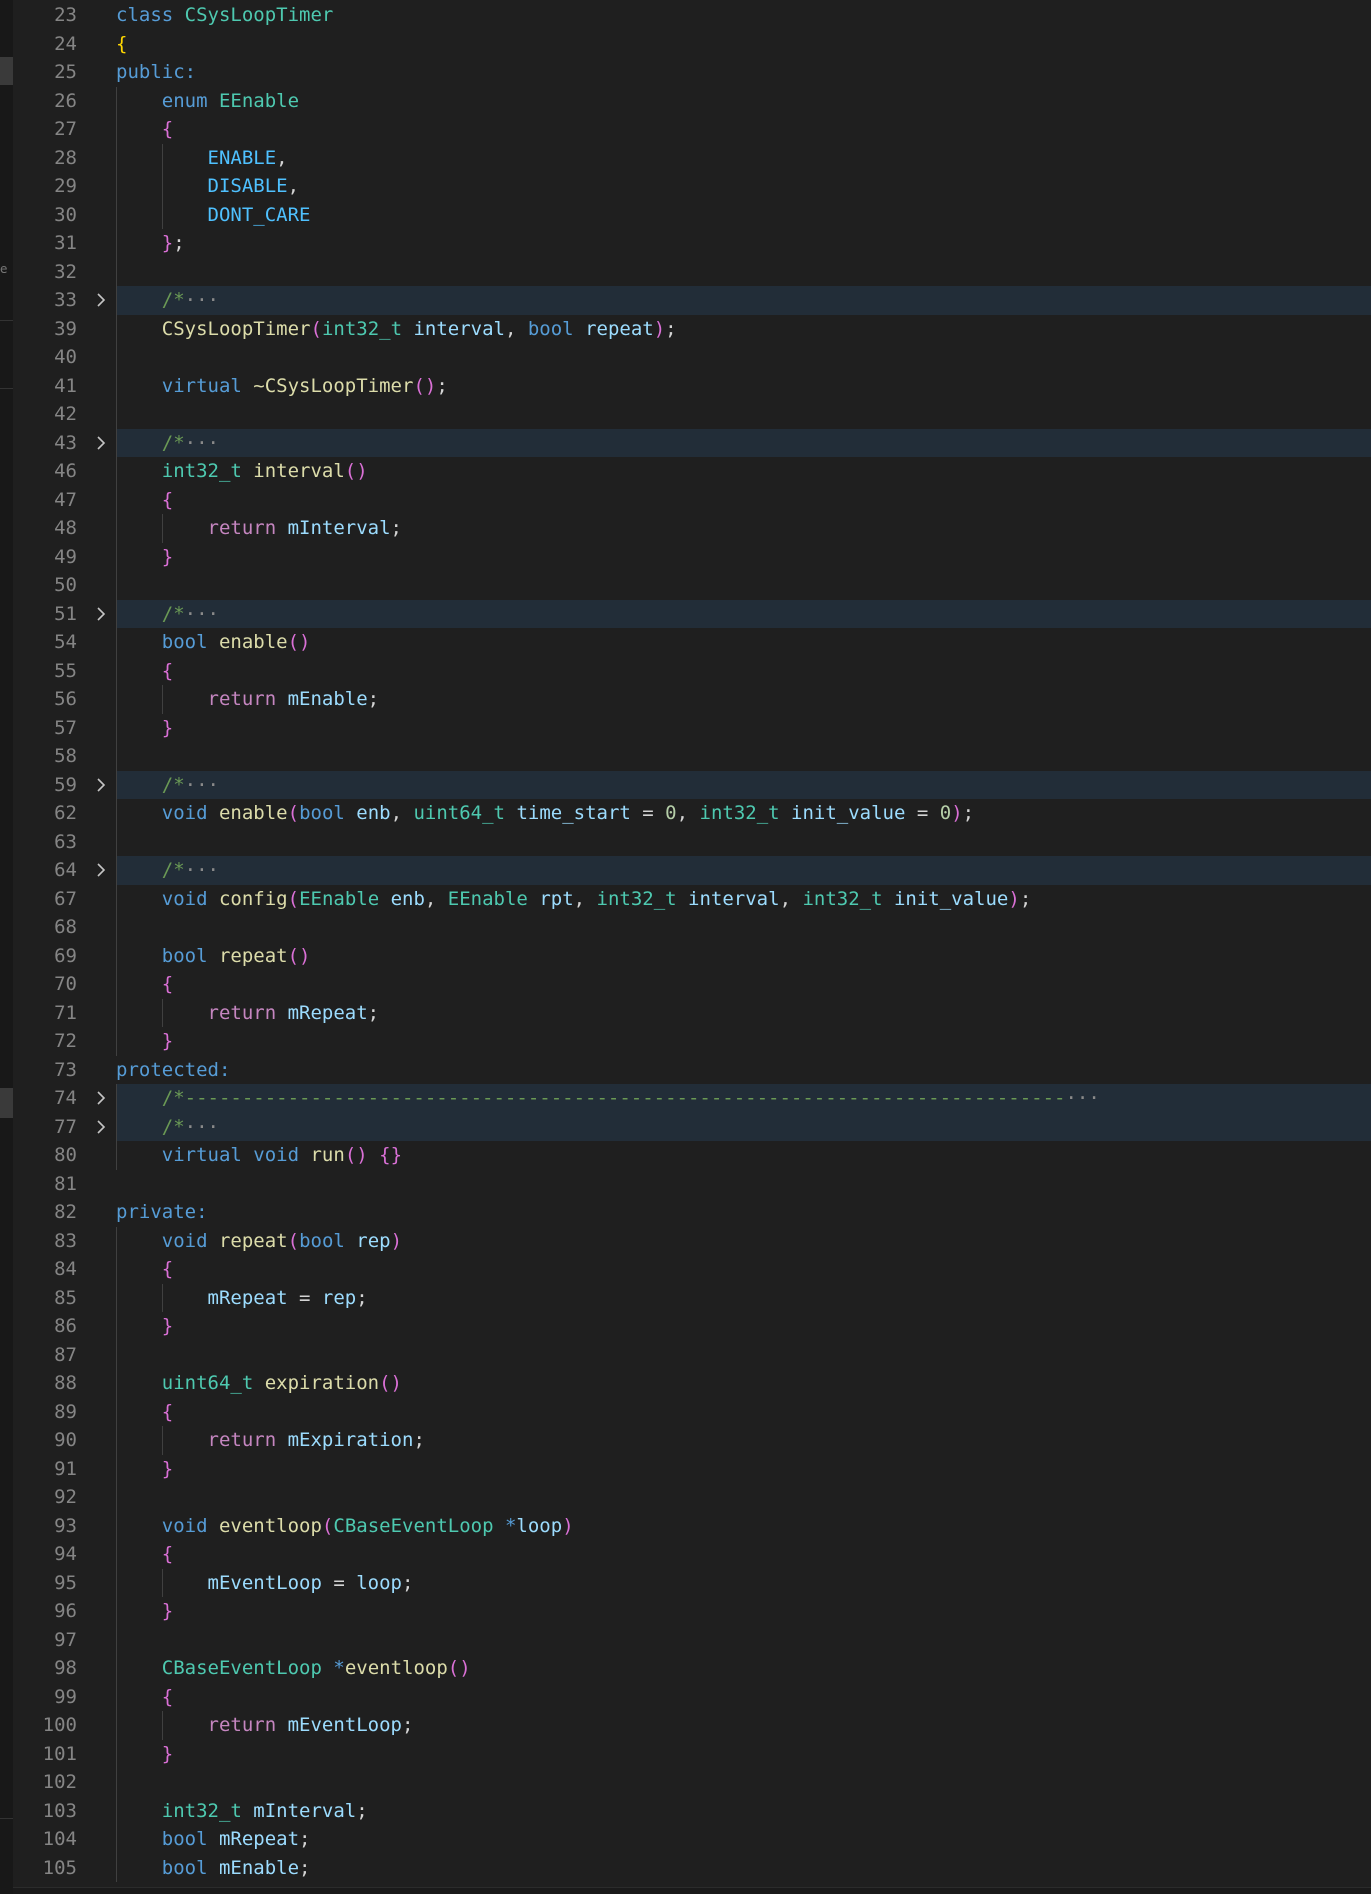 The image size is (1371, 1894). What do you see at coordinates (692, 272) in the screenshot?
I see `code-line: 32` at bounding box center [692, 272].